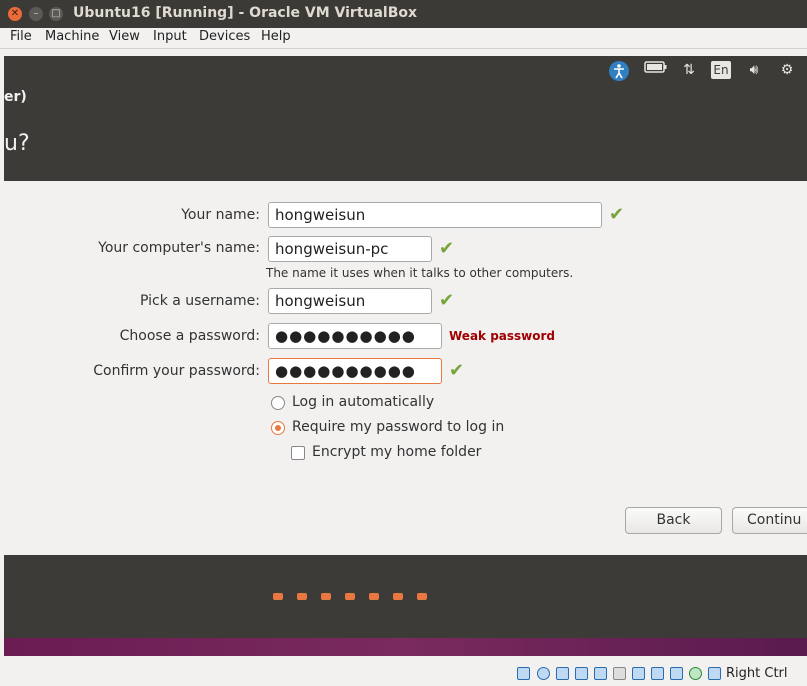  Describe the element at coordinates (405, 647) in the screenshot. I see `desktop-wallpaper-strip` at that location.